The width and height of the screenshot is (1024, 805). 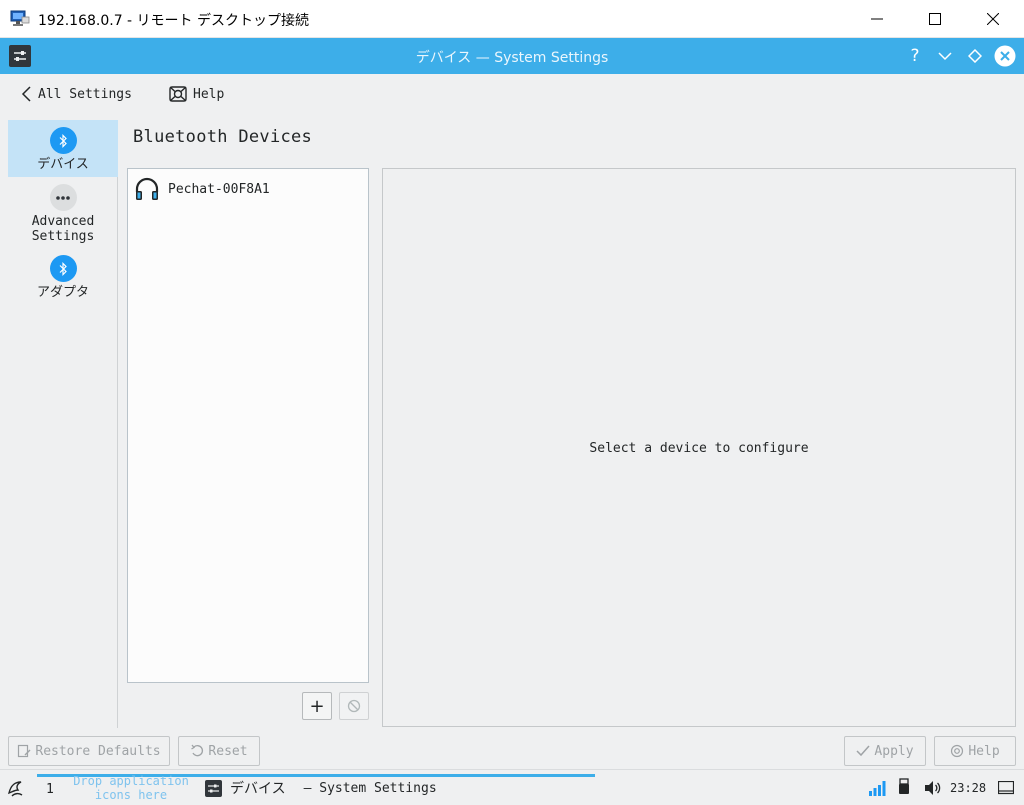 I want to click on module-sidebar: デバイス Advanced Settings アダプタ, so click(x=63, y=424).